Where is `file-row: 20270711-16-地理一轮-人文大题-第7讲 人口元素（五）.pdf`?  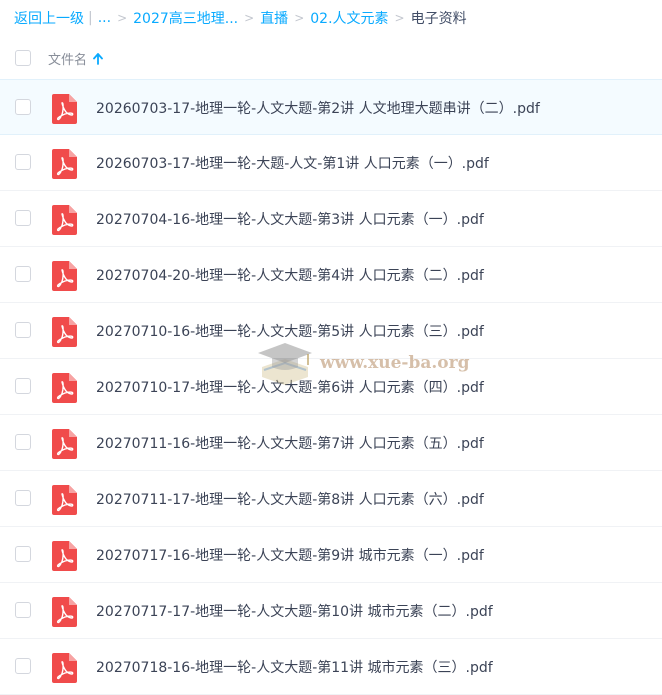 file-row: 20270711-16-地理一轮-人文大题-第7讲 人口元素（五）.pdf is located at coordinates (331, 443).